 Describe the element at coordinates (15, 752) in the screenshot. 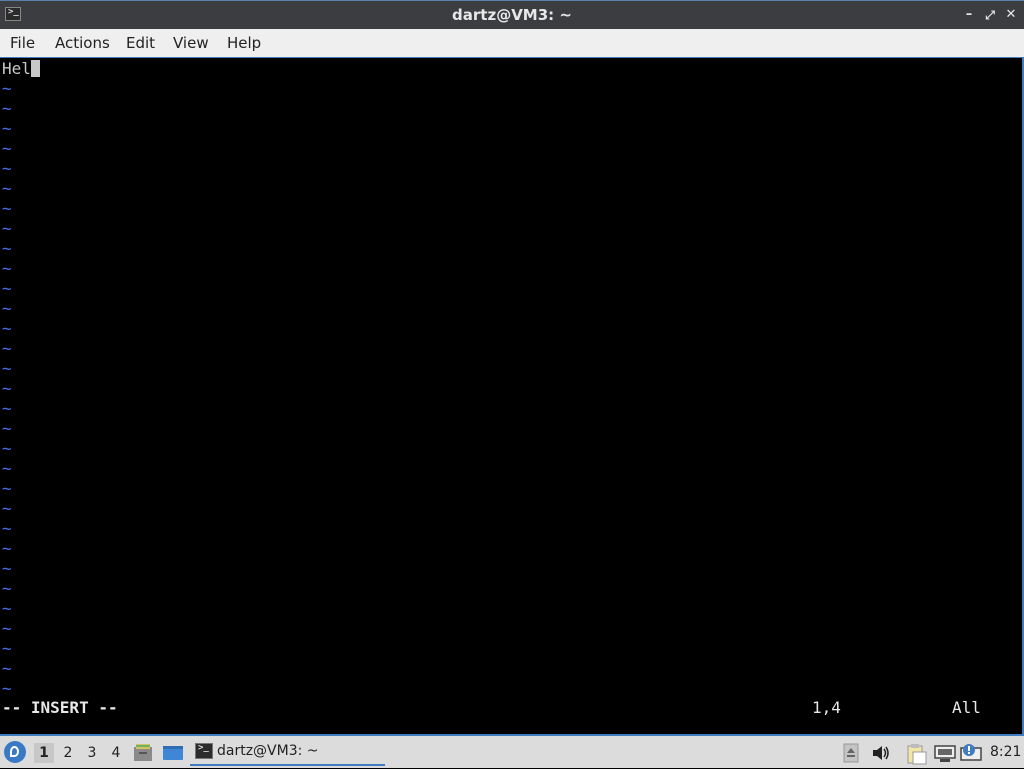

I see `start-menu-icon` at that location.